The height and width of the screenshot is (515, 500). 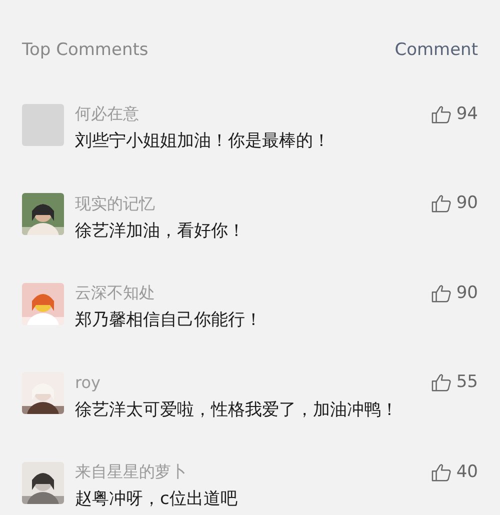 What do you see at coordinates (454, 114) in the screenshot?
I see `like-button: 94` at bounding box center [454, 114].